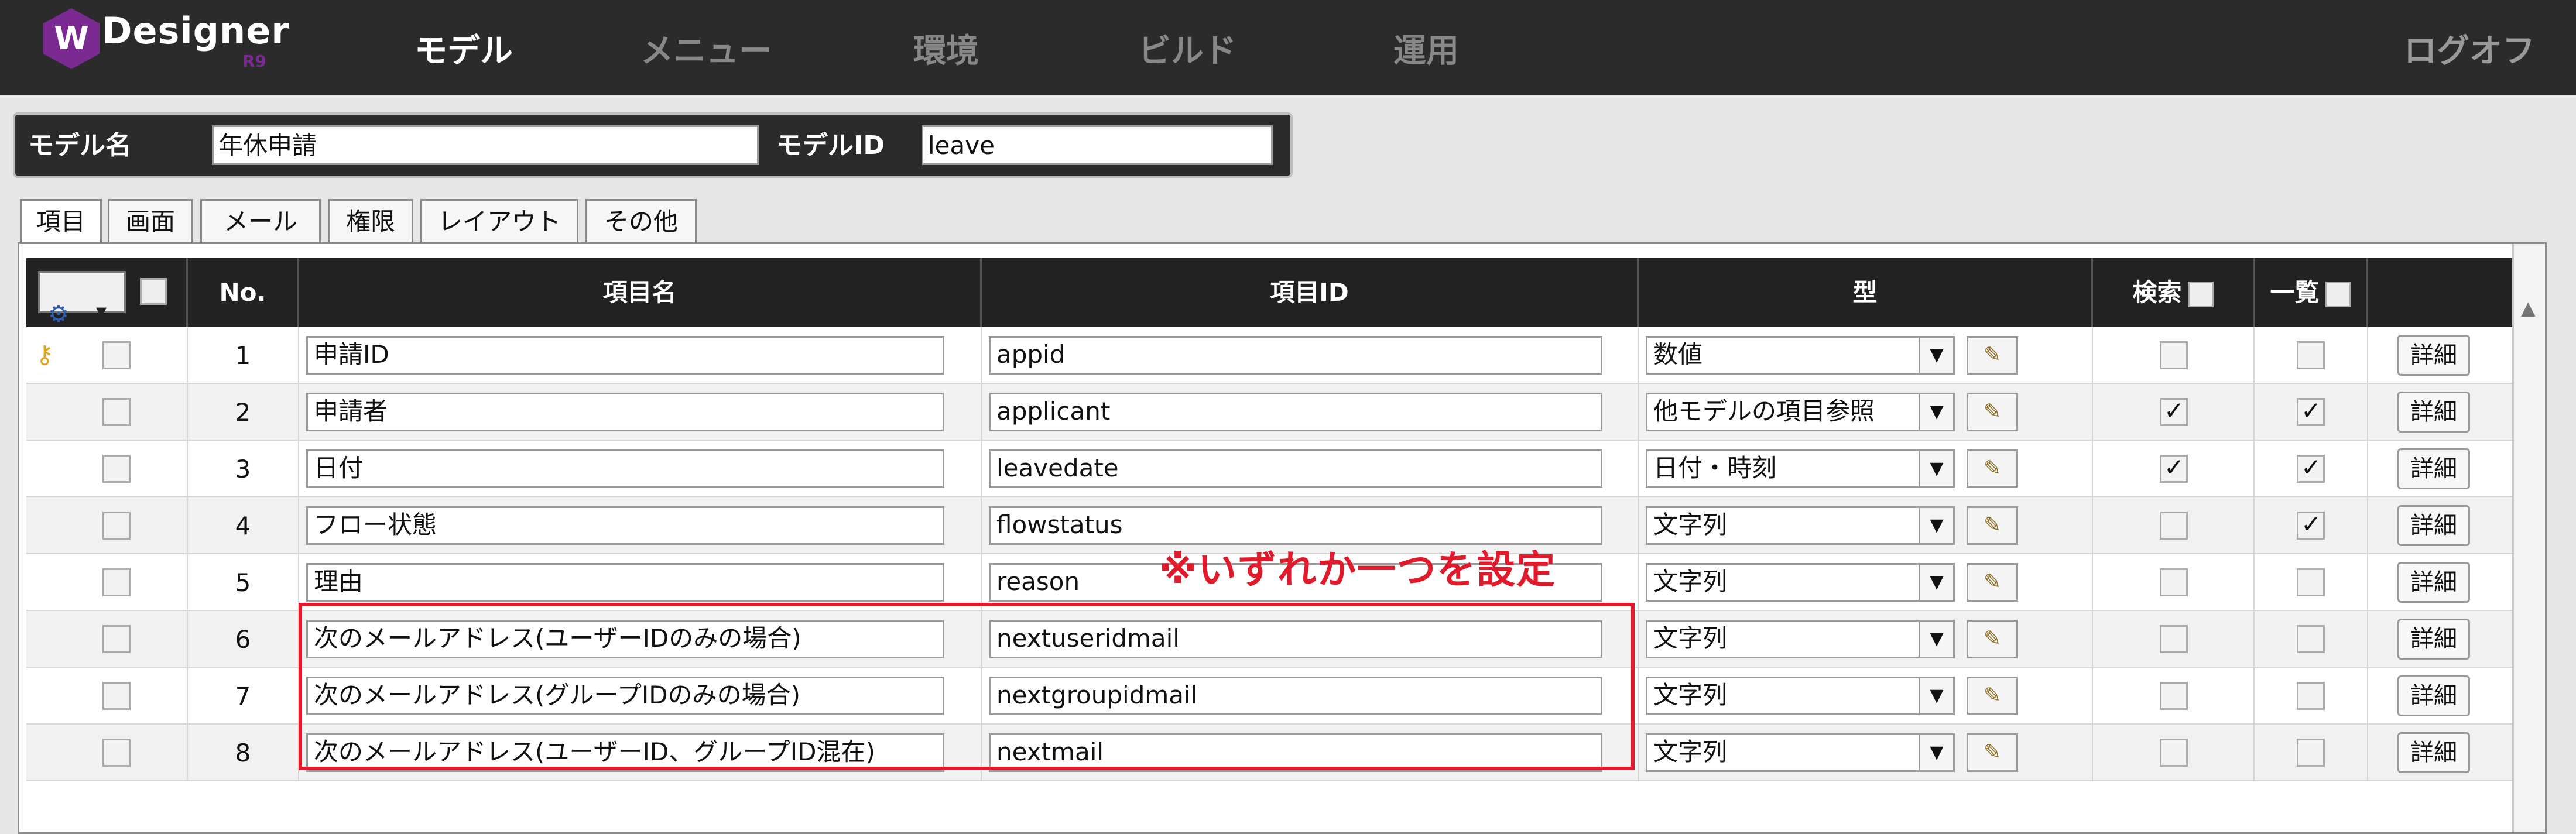 The height and width of the screenshot is (834, 2576). I want to click on nav-build: ビルド, so click(1187, 48).